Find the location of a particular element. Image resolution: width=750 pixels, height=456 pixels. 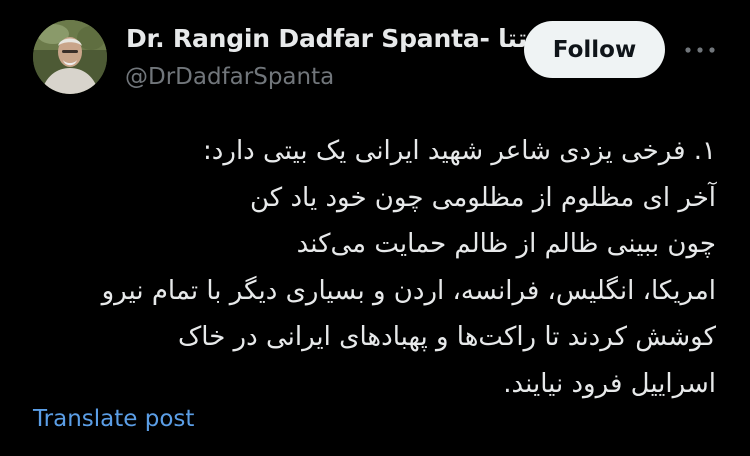

post-text-line: چون ببینی ظالم از ظالم حمایت می‌کند is located at coordinates (506, 244).